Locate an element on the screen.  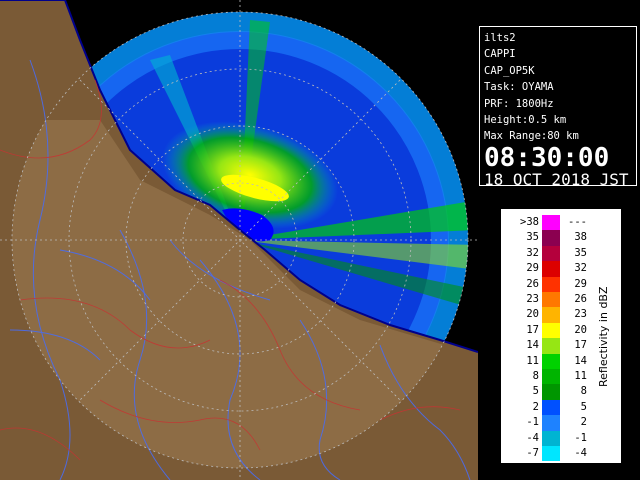
legend-upper-bound: 14 is located at coordinates (580, 360).